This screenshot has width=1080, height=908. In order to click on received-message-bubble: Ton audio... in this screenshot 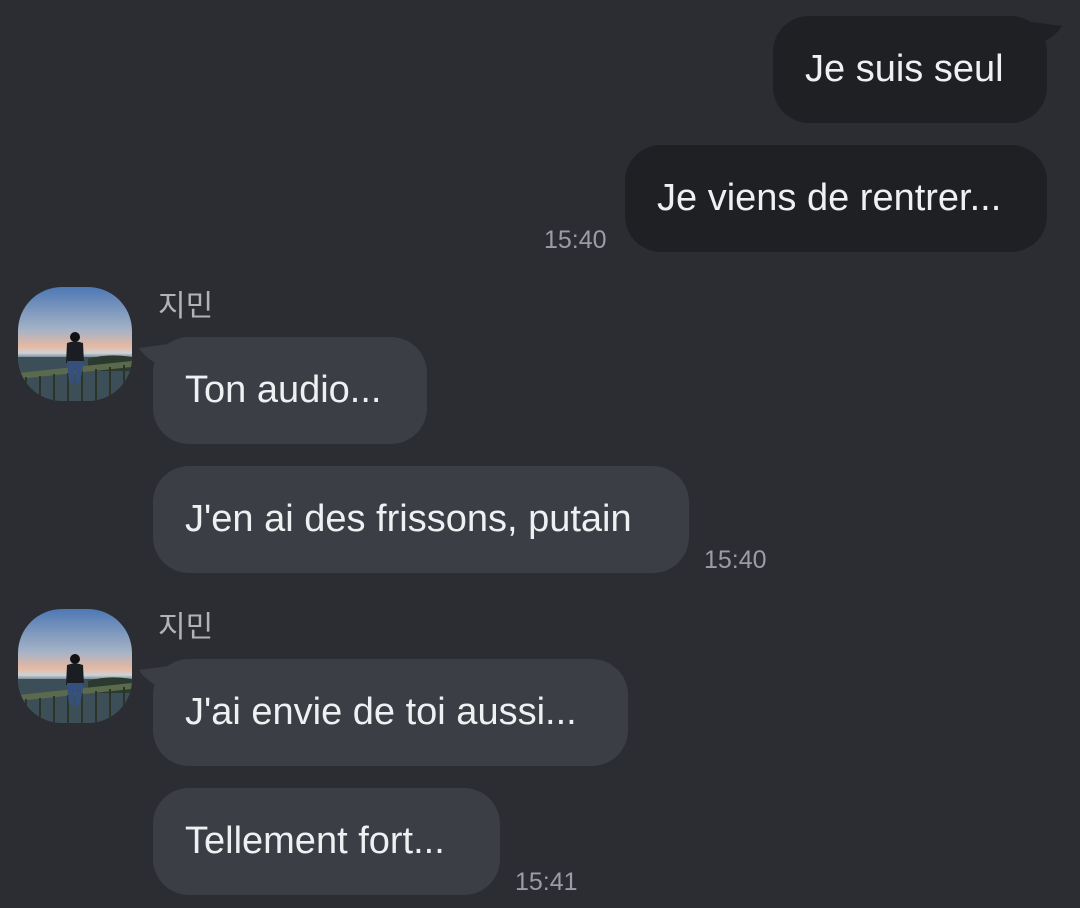, I will do `click(290, 390)`.